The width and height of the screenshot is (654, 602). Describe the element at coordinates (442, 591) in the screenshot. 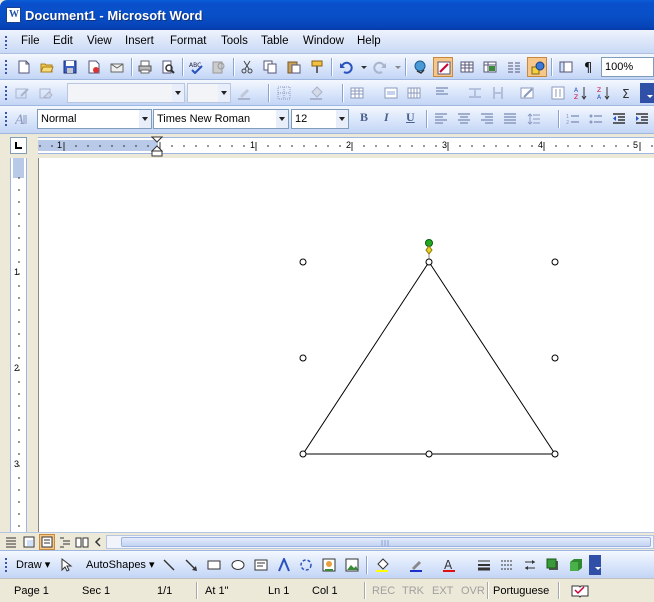

I see `status-ext: EXT` at that location.